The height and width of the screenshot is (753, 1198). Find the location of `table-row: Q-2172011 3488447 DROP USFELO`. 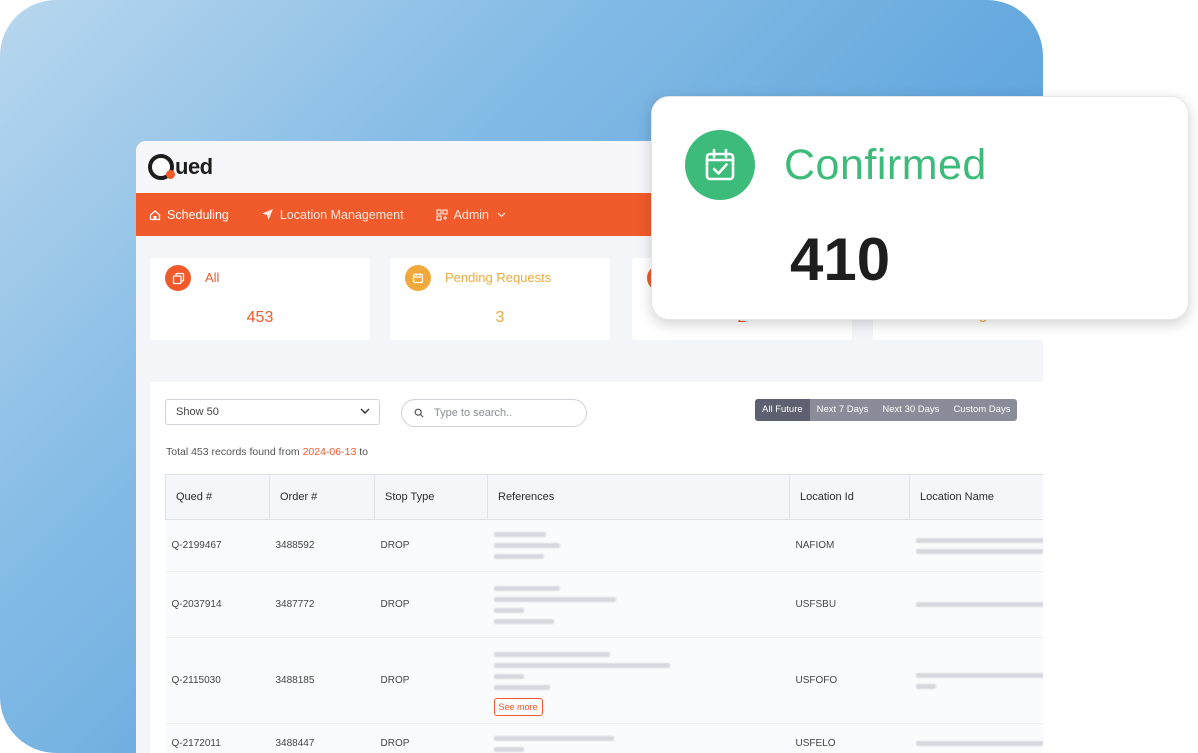

table-row: Q-2172011 3488447 DROP USFELO is located at coordinates (604, 738).